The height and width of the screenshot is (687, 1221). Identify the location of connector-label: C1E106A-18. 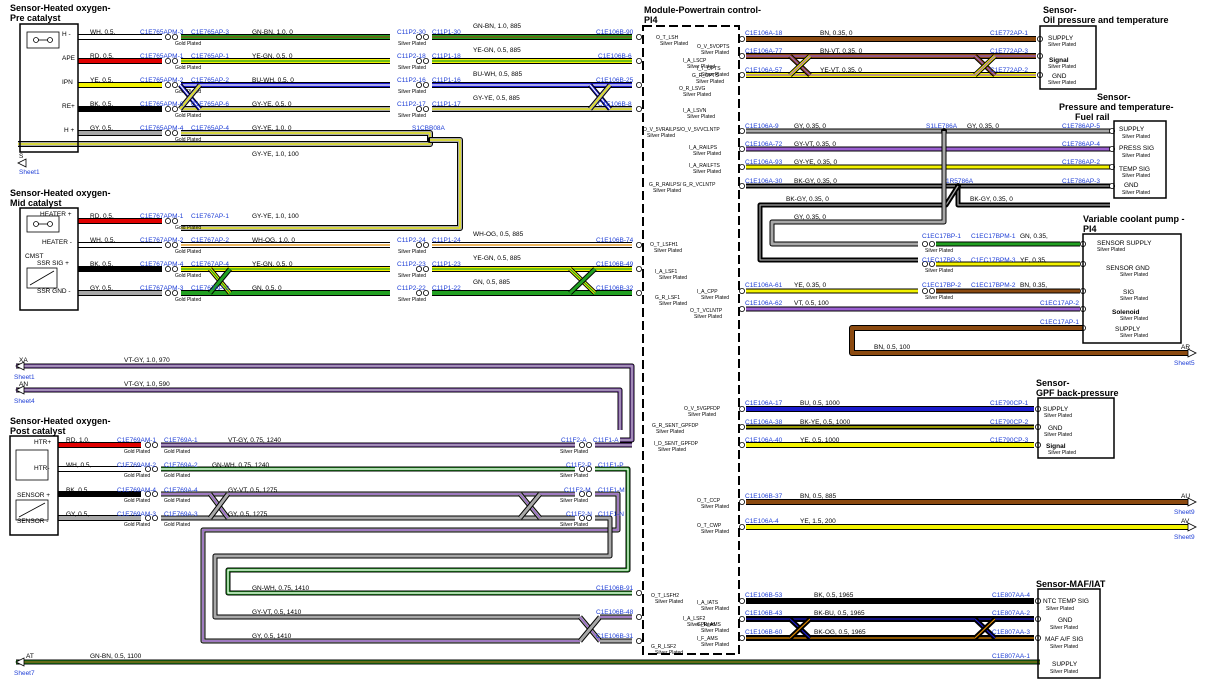
(764, 33).